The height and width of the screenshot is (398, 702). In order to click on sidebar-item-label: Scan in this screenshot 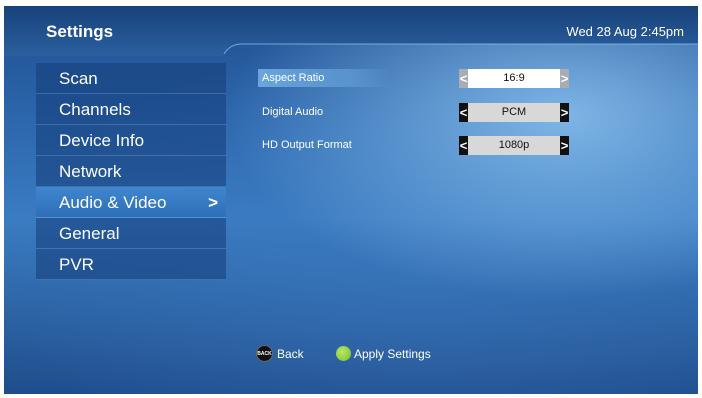, I will do `click(78, 78)`.